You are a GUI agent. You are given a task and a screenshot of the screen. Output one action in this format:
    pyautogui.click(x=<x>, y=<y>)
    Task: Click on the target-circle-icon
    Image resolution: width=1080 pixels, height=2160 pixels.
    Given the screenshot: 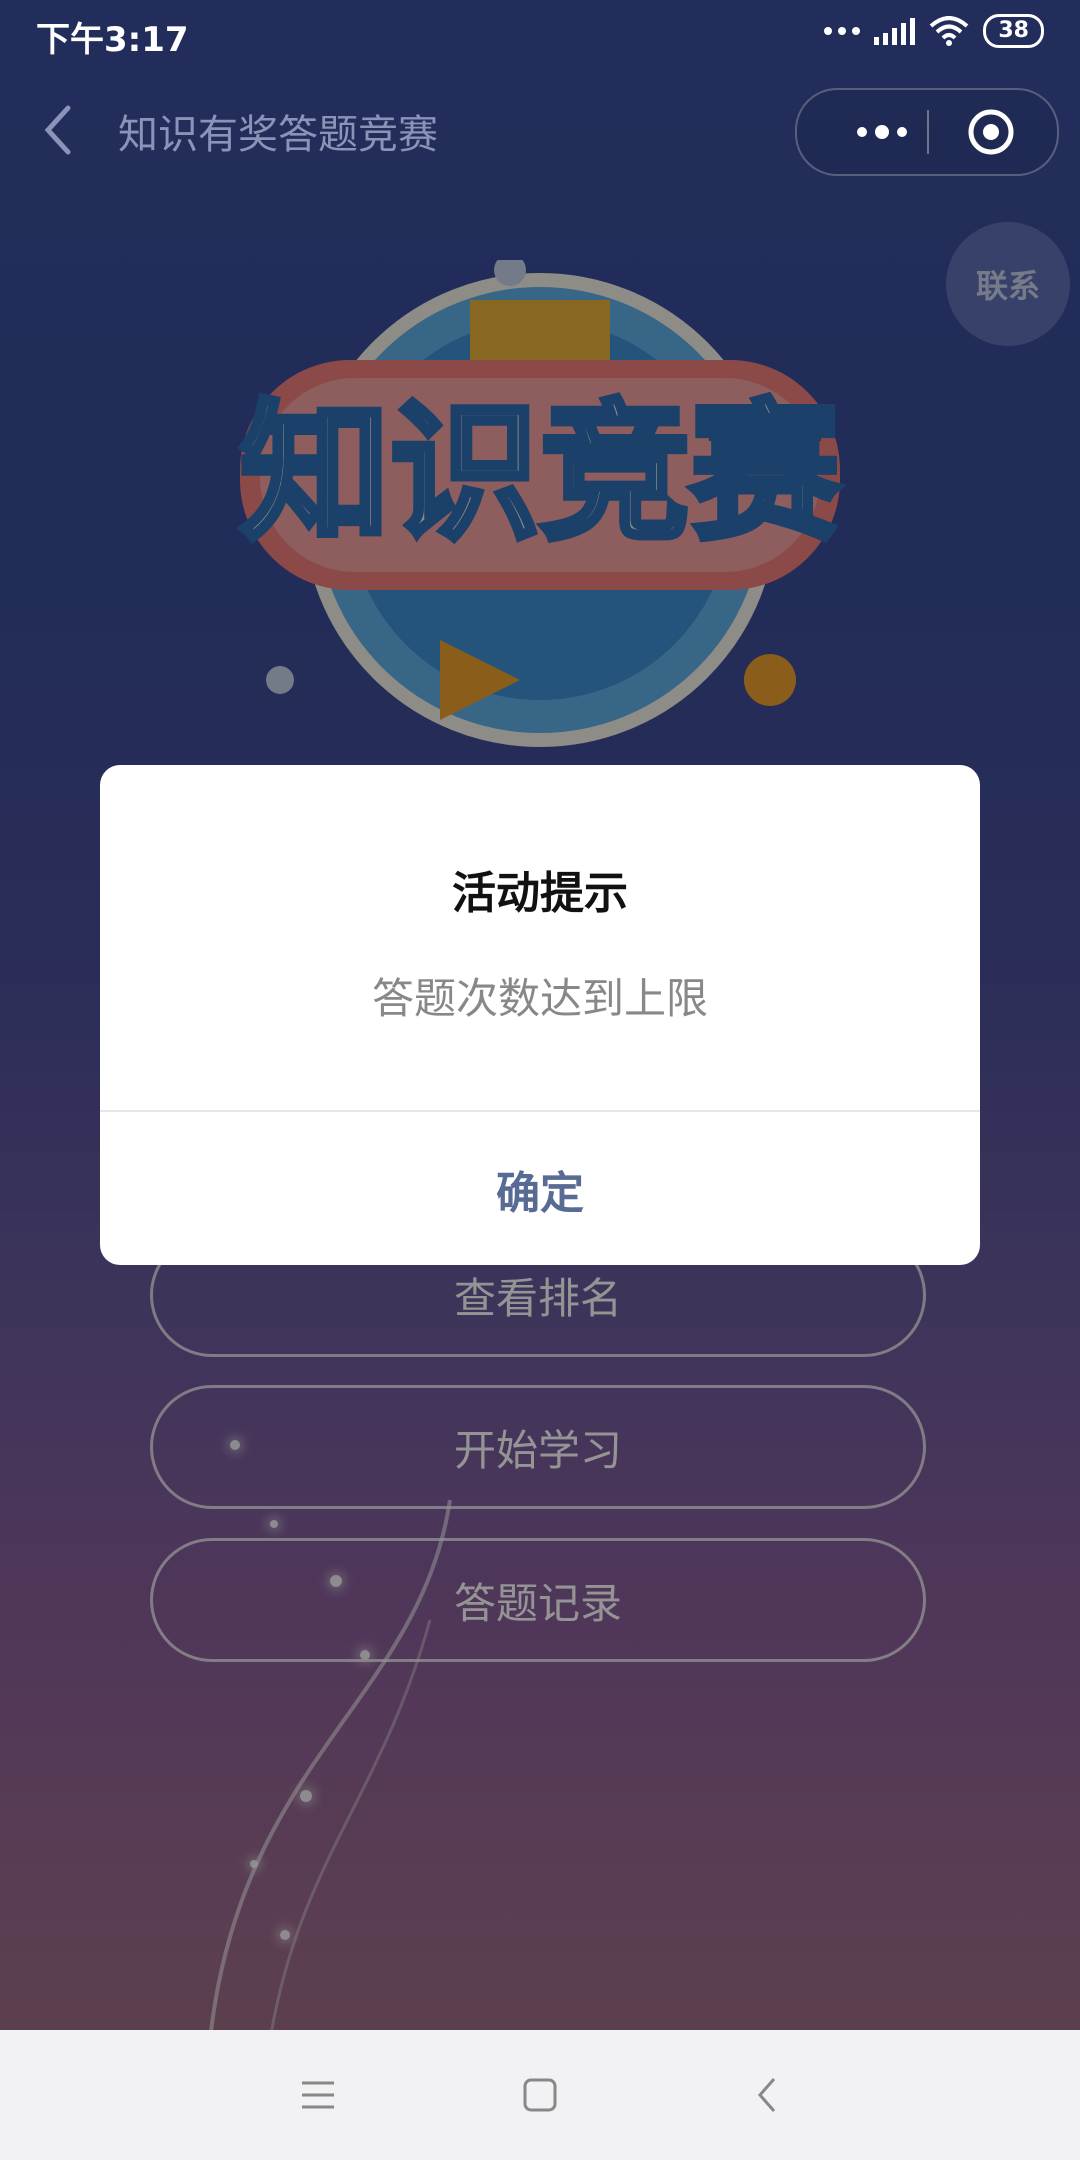 What is the action you would take?
    pyautogui.click(x=991, y=132)
    